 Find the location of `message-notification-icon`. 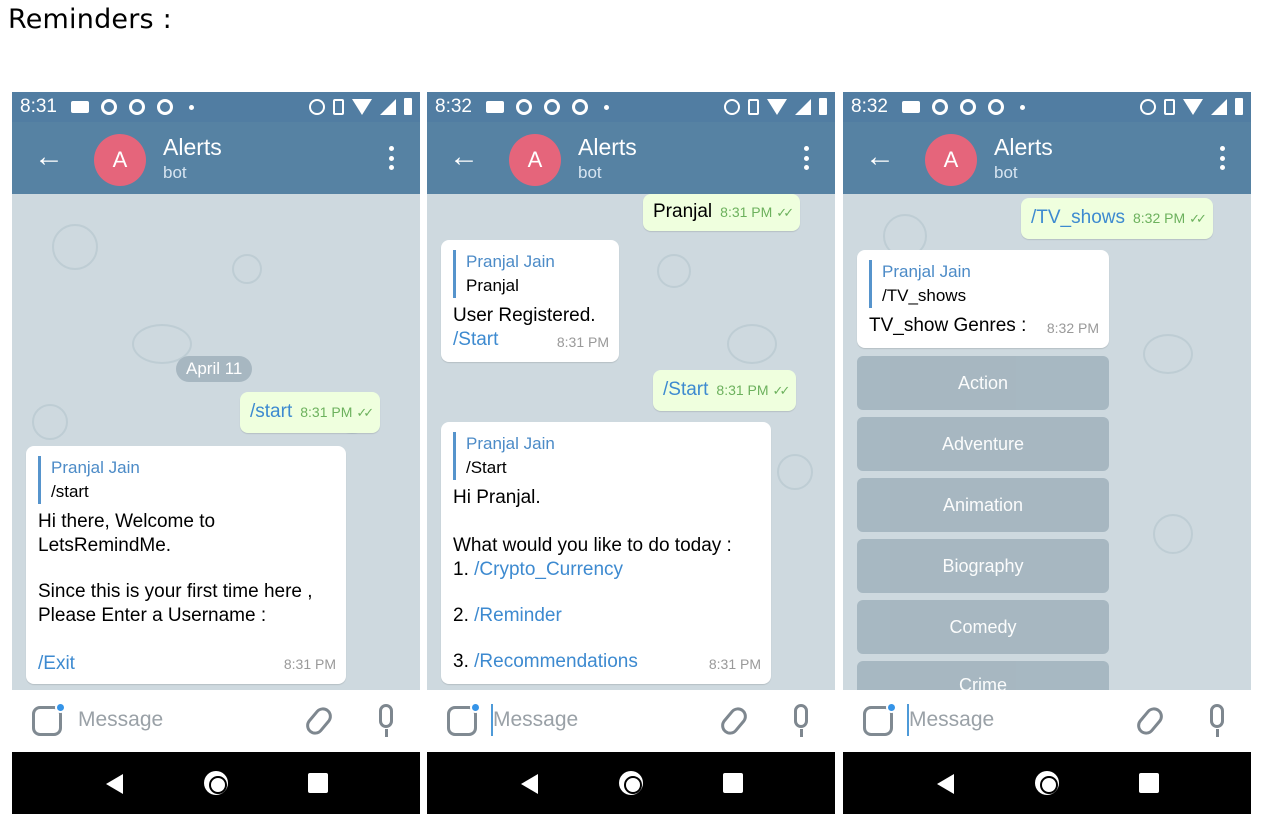

message-notification-icon is located at coordinates (494, 107).